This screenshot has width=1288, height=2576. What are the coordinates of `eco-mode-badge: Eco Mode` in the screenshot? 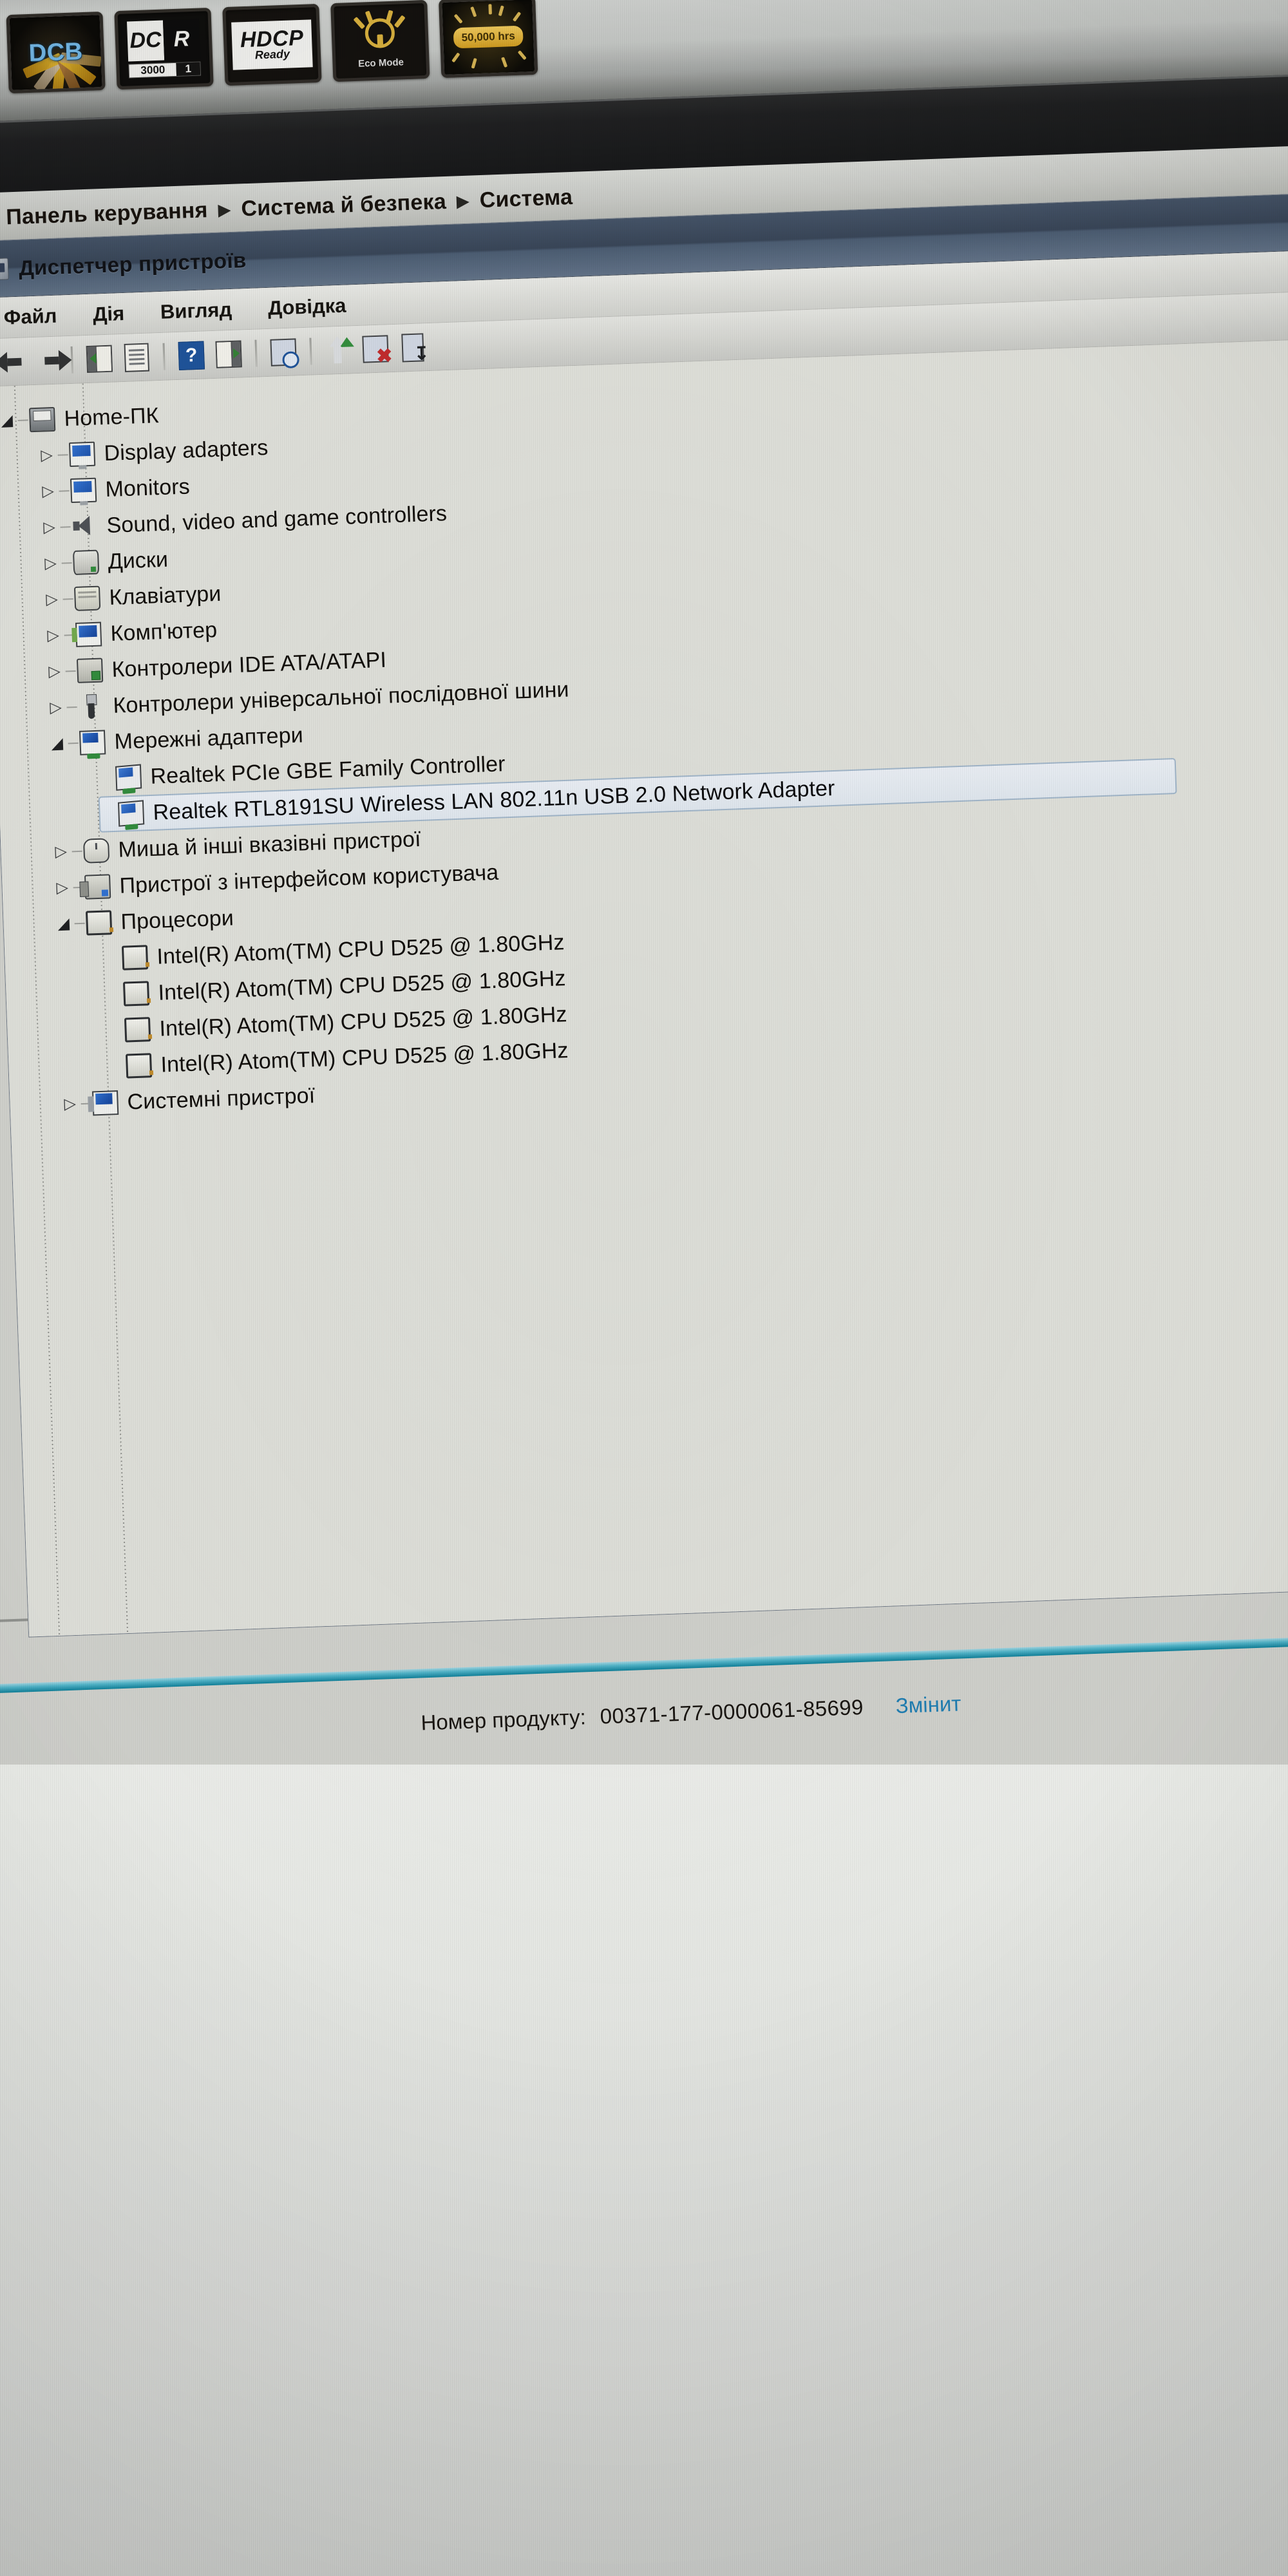 It's located at (380, 41).